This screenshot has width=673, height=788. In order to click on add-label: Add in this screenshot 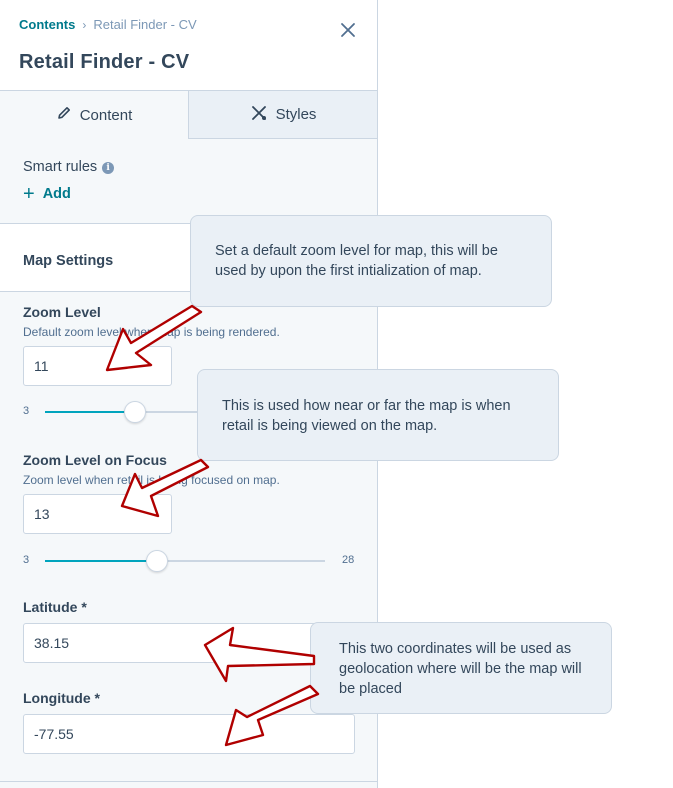, I will do `click(56, 194)`.